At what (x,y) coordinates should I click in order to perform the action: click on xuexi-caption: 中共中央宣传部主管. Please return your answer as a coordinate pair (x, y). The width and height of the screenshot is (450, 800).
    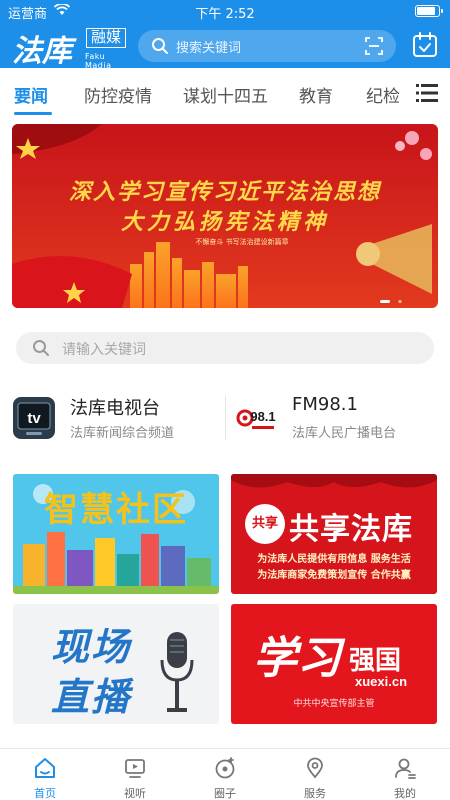
    Looking at the image, I should click on (334, 704).